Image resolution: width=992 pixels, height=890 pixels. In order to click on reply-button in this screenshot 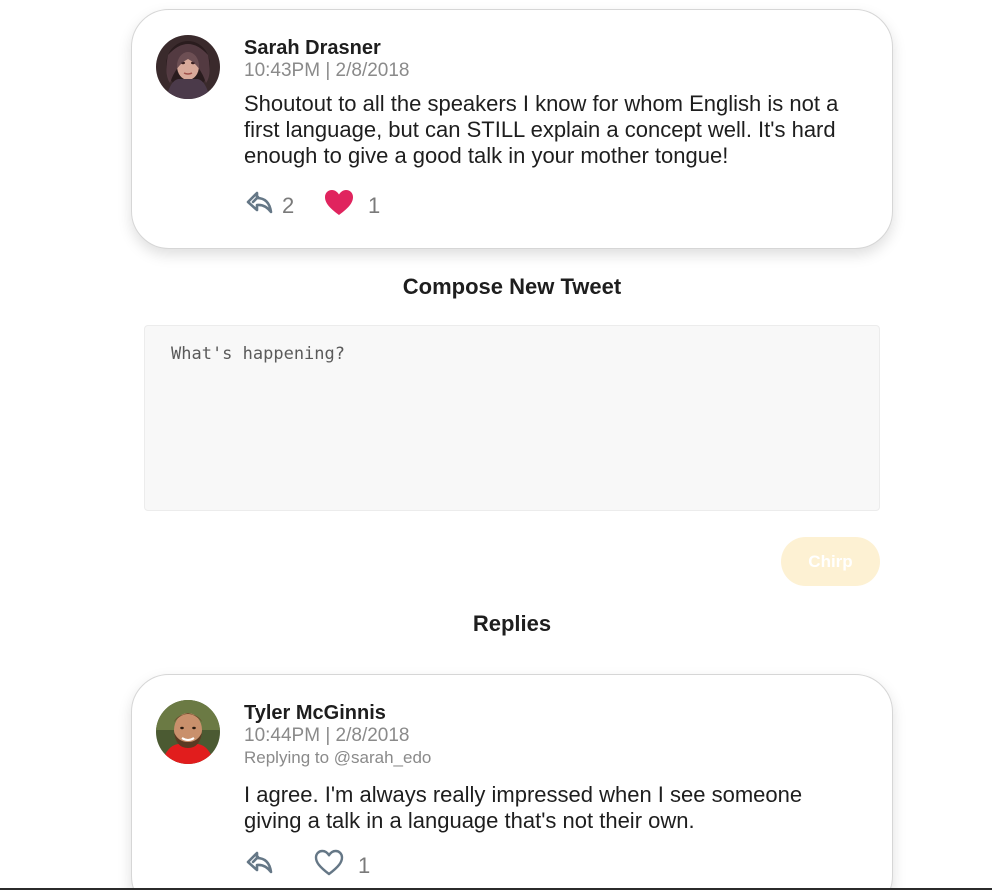, I will do `click(279, 865)`.